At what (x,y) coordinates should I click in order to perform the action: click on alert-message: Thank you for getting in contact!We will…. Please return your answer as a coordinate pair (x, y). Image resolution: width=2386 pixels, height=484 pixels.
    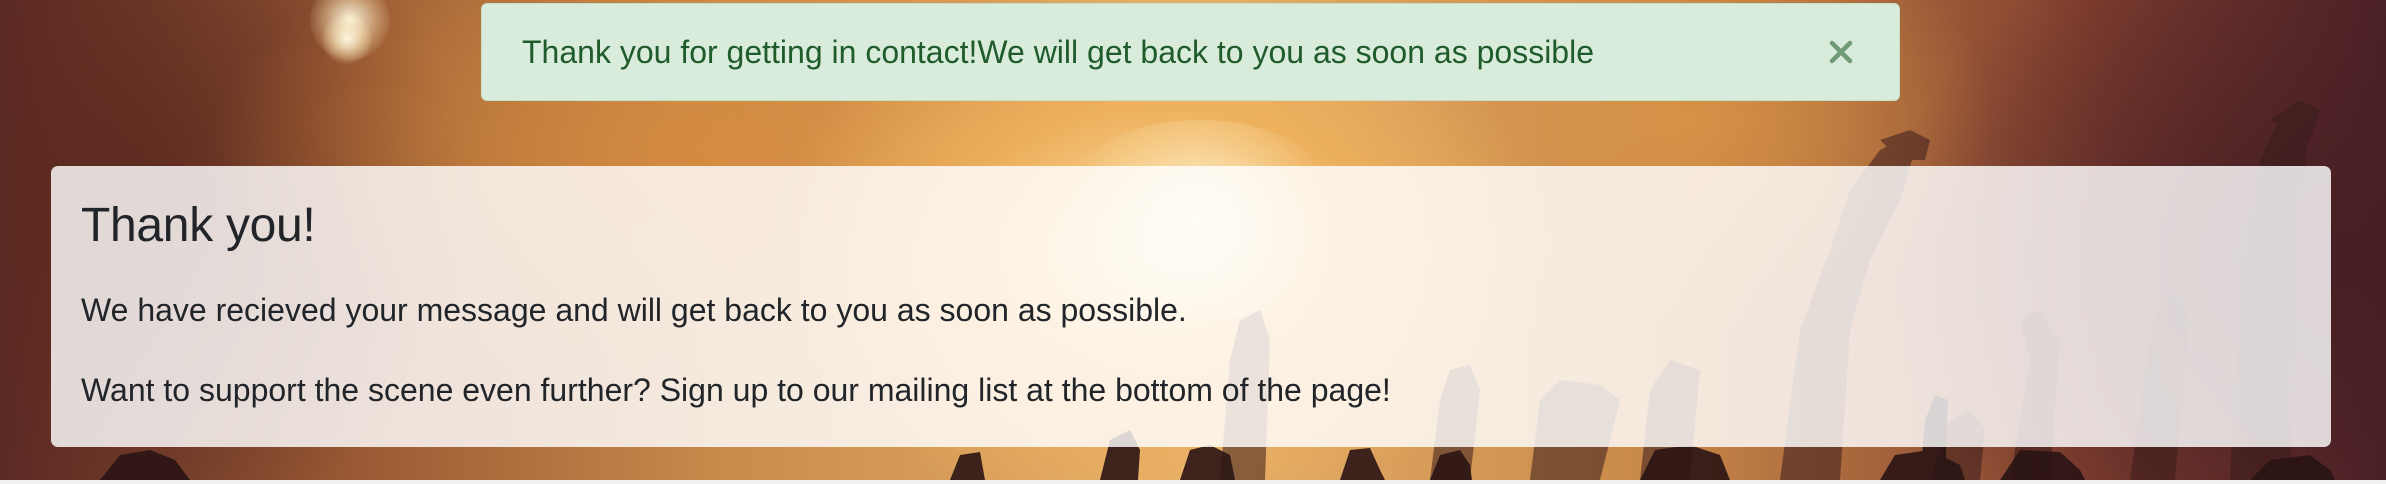
    Looking at the image, I should click on (1058, 52).